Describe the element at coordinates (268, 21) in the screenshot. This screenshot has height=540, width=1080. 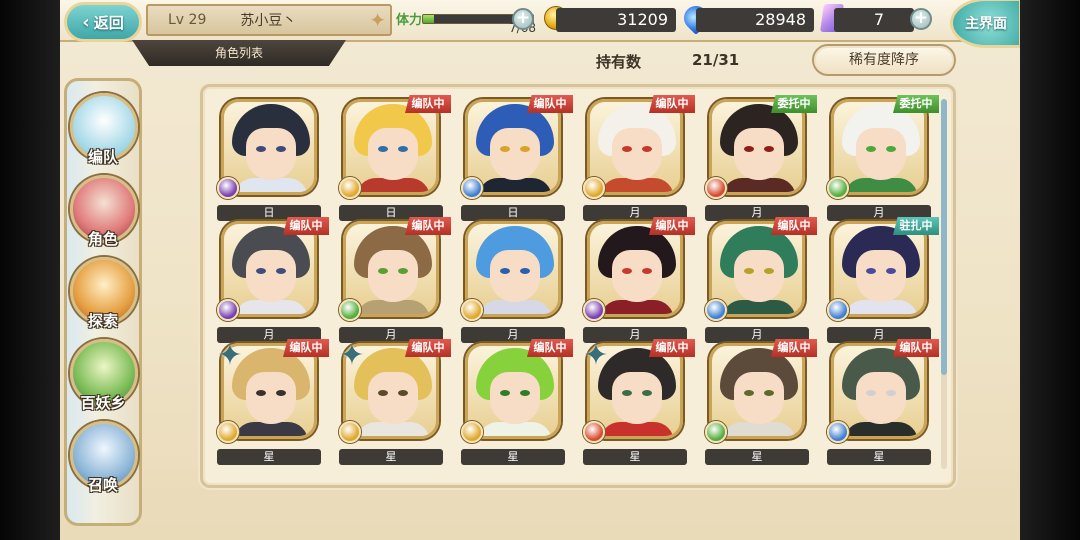
I see `player-name: 苏小豆丶` at that location.